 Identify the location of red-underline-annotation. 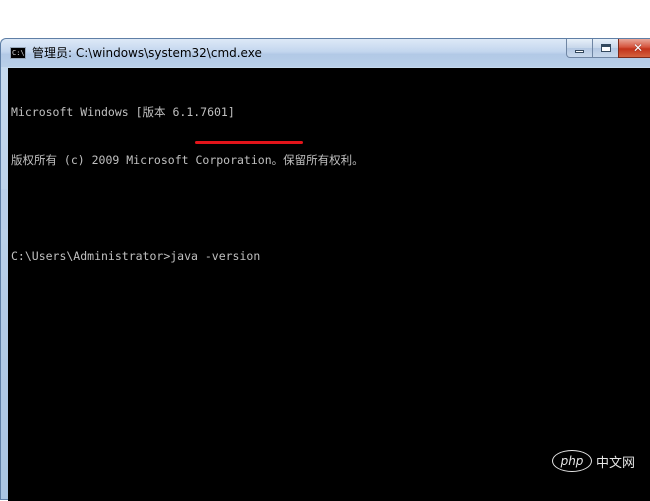
(249, 142).